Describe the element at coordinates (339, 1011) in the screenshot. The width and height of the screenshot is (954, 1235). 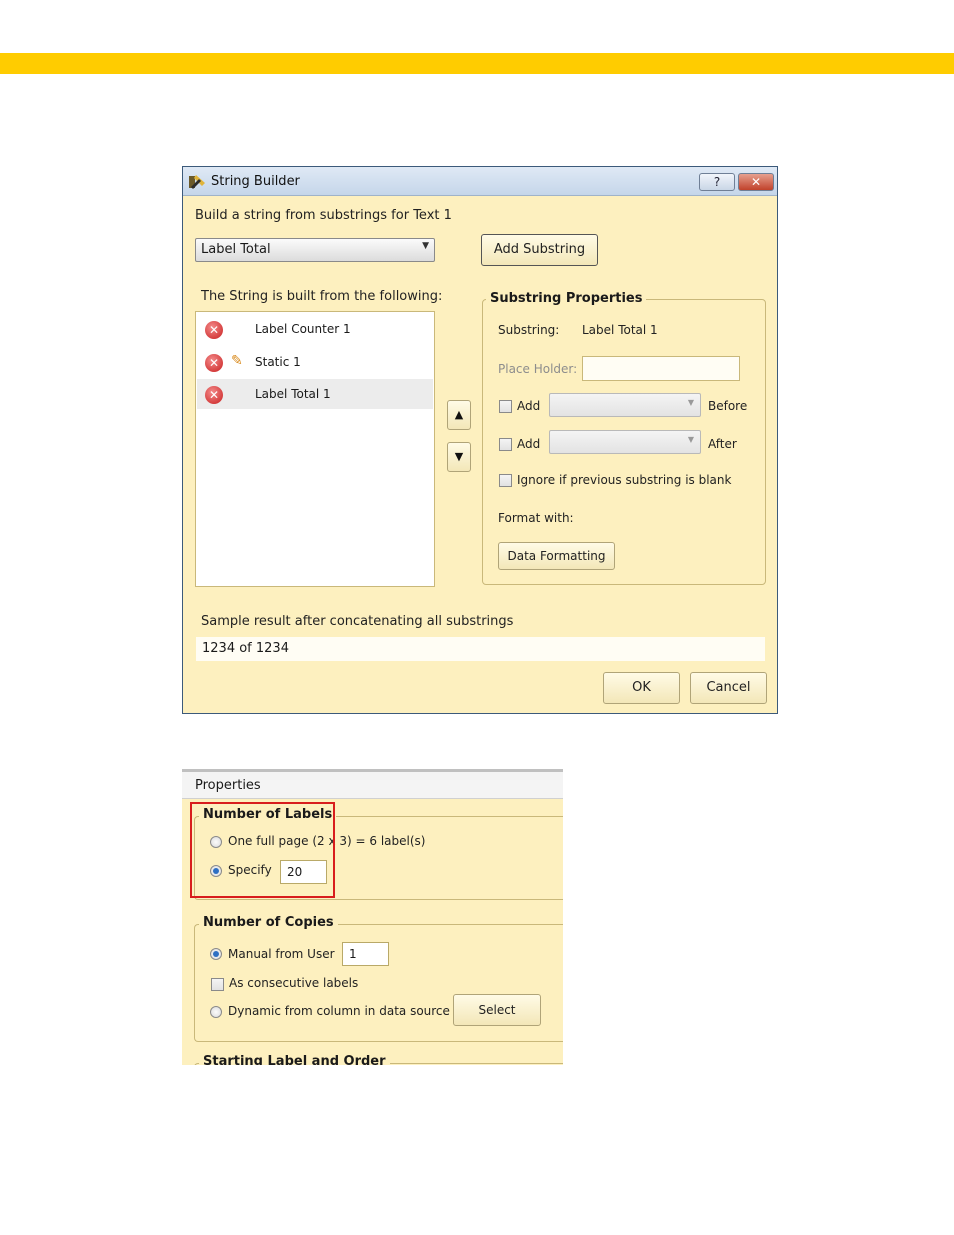
I see `dynamic-column-label: Dynamic from column in data source` at that location.